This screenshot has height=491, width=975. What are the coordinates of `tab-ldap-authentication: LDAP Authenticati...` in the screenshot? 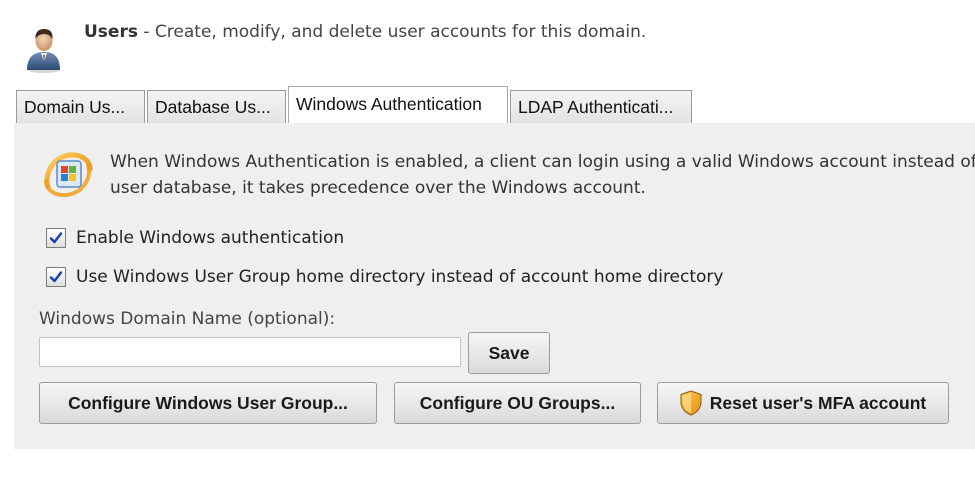 It's located at (601, 107).